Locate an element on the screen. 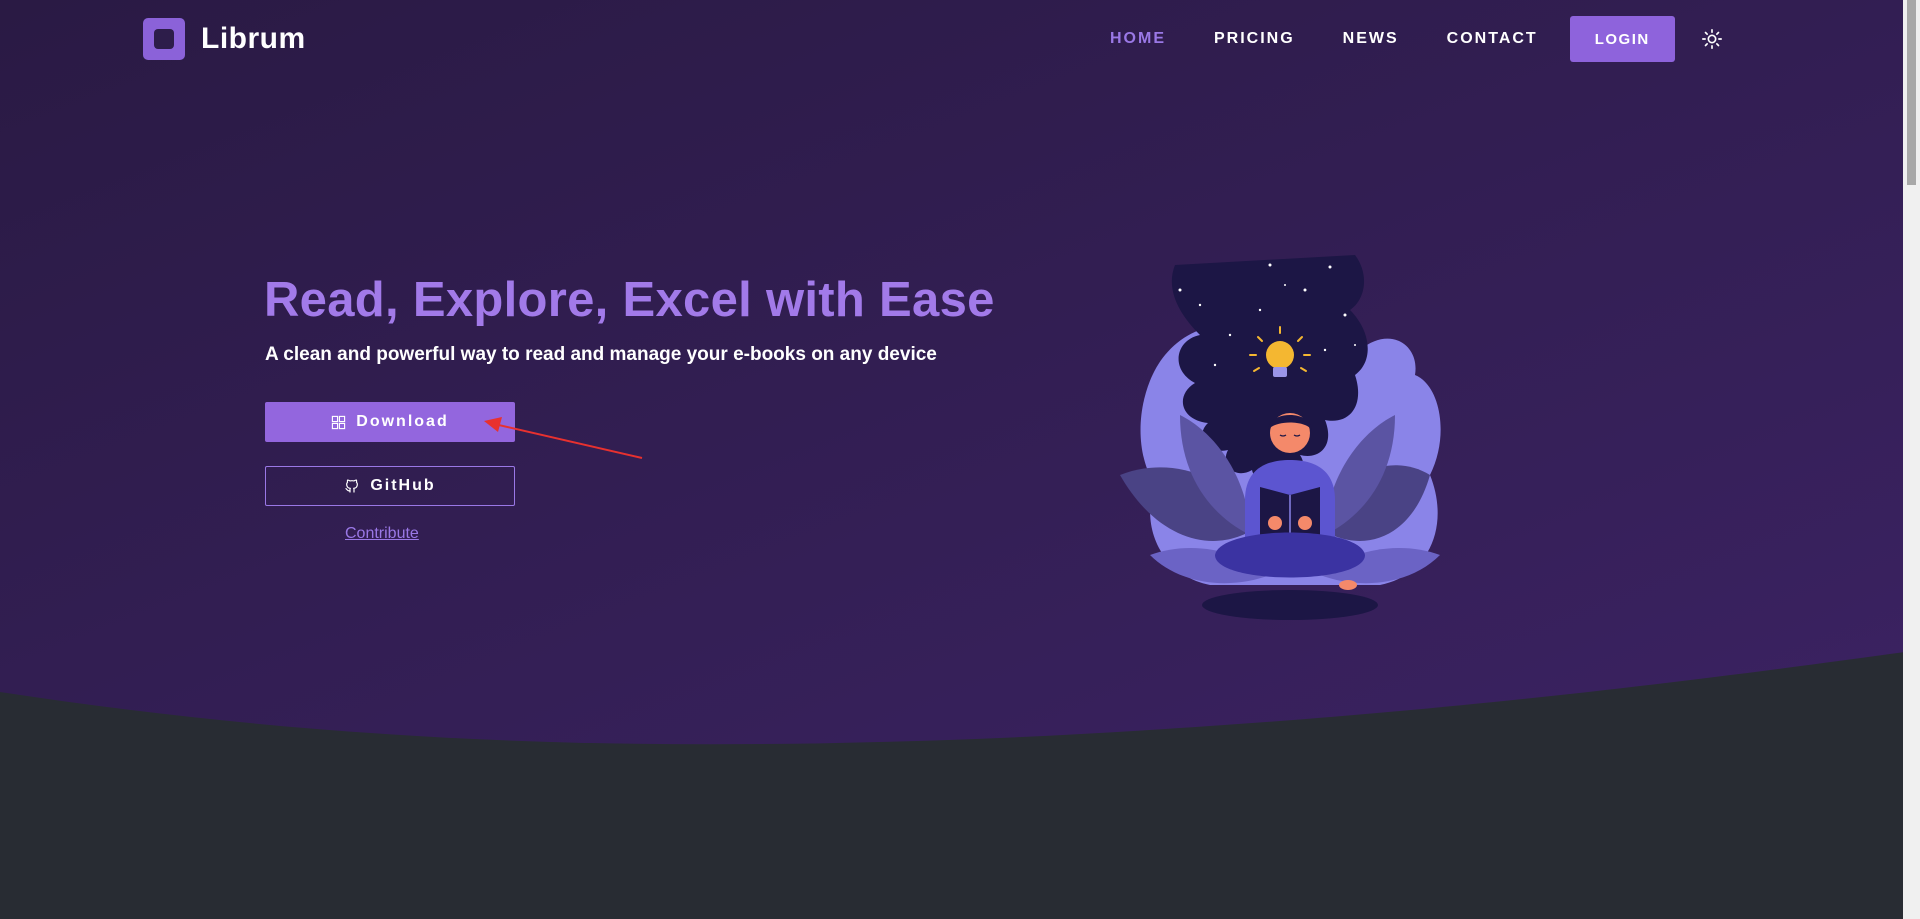 This screenshot has height=919, width=1920. download-button: Download is located at coordinates (390, 422).